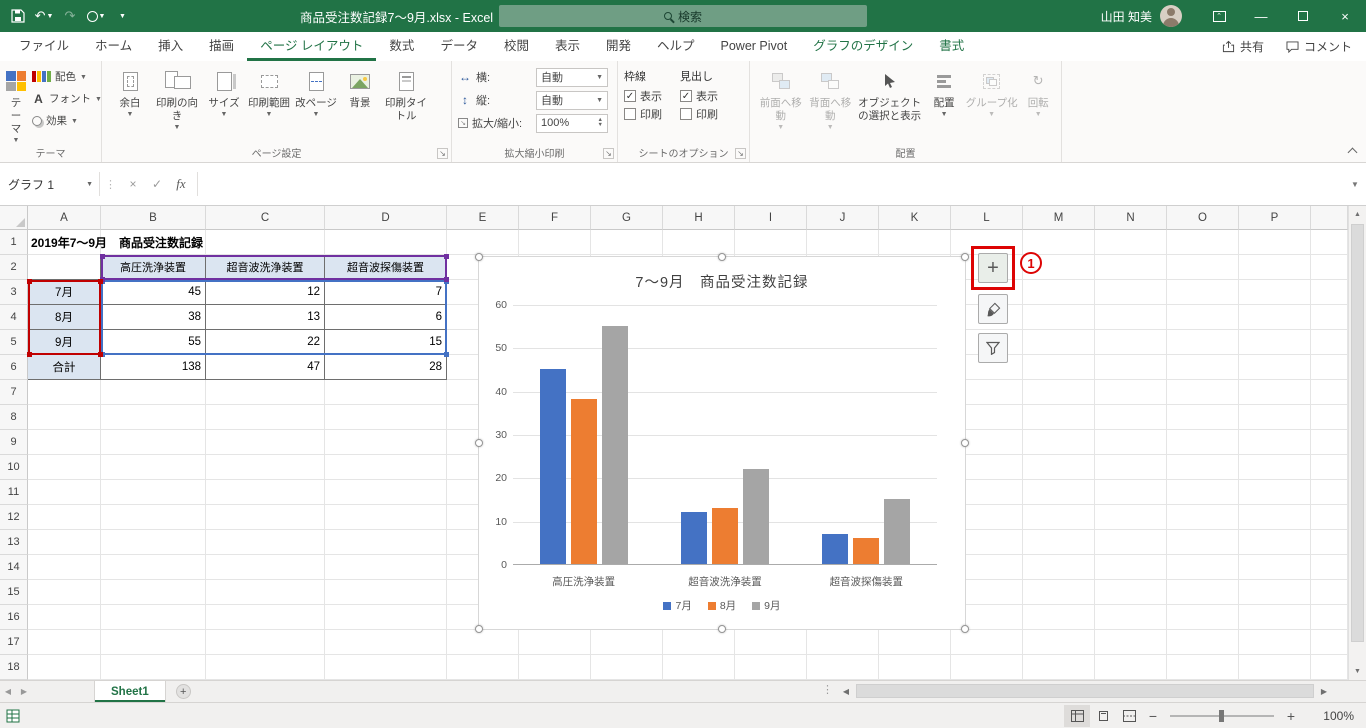  Describe the element at coordinates (311, 46) in the screenshot. I see `ribbon-tab-ページ レイアウト: ページ レイアウト` at that location.